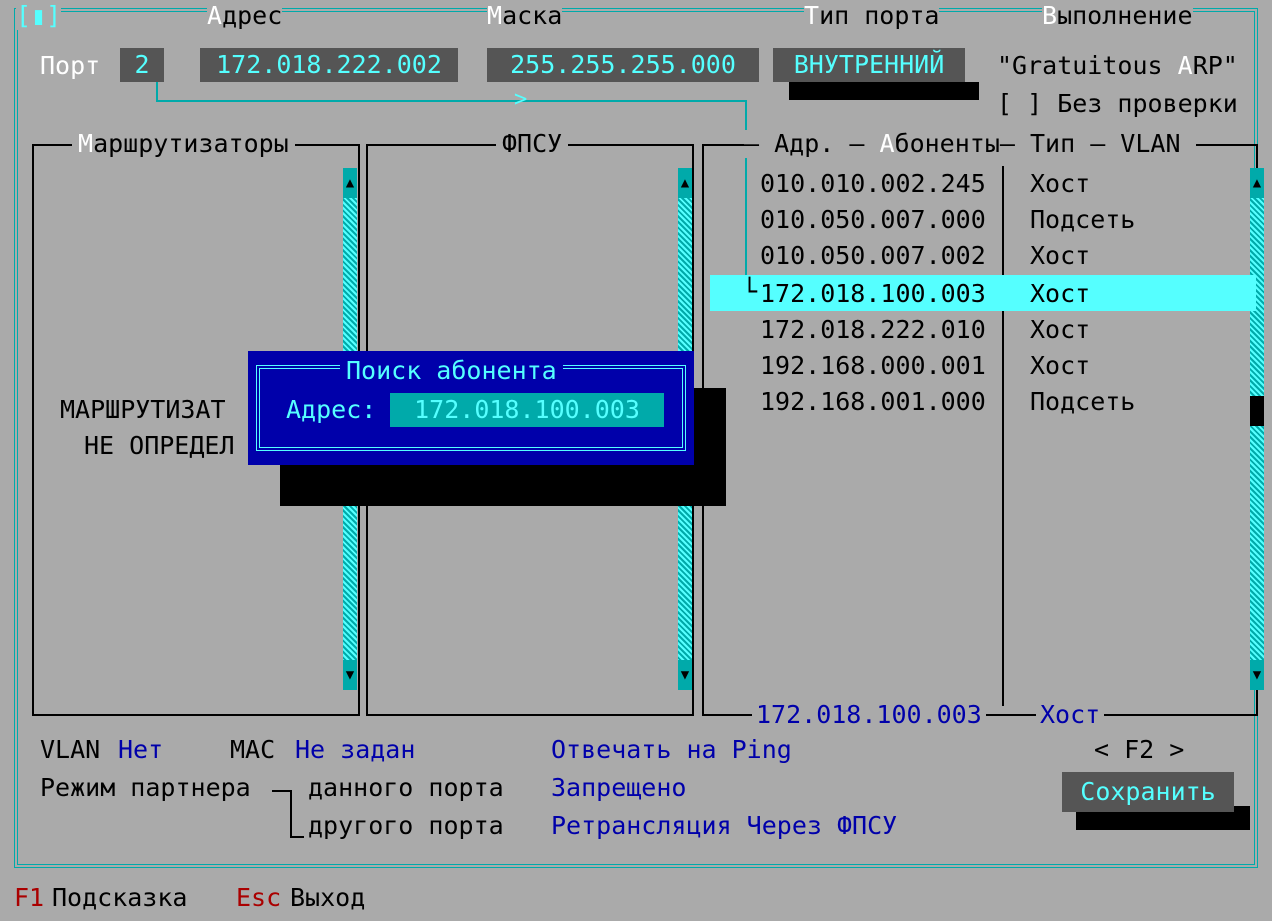  I want to click on subscriber-type-selected: Хост, so click(1060, 294).